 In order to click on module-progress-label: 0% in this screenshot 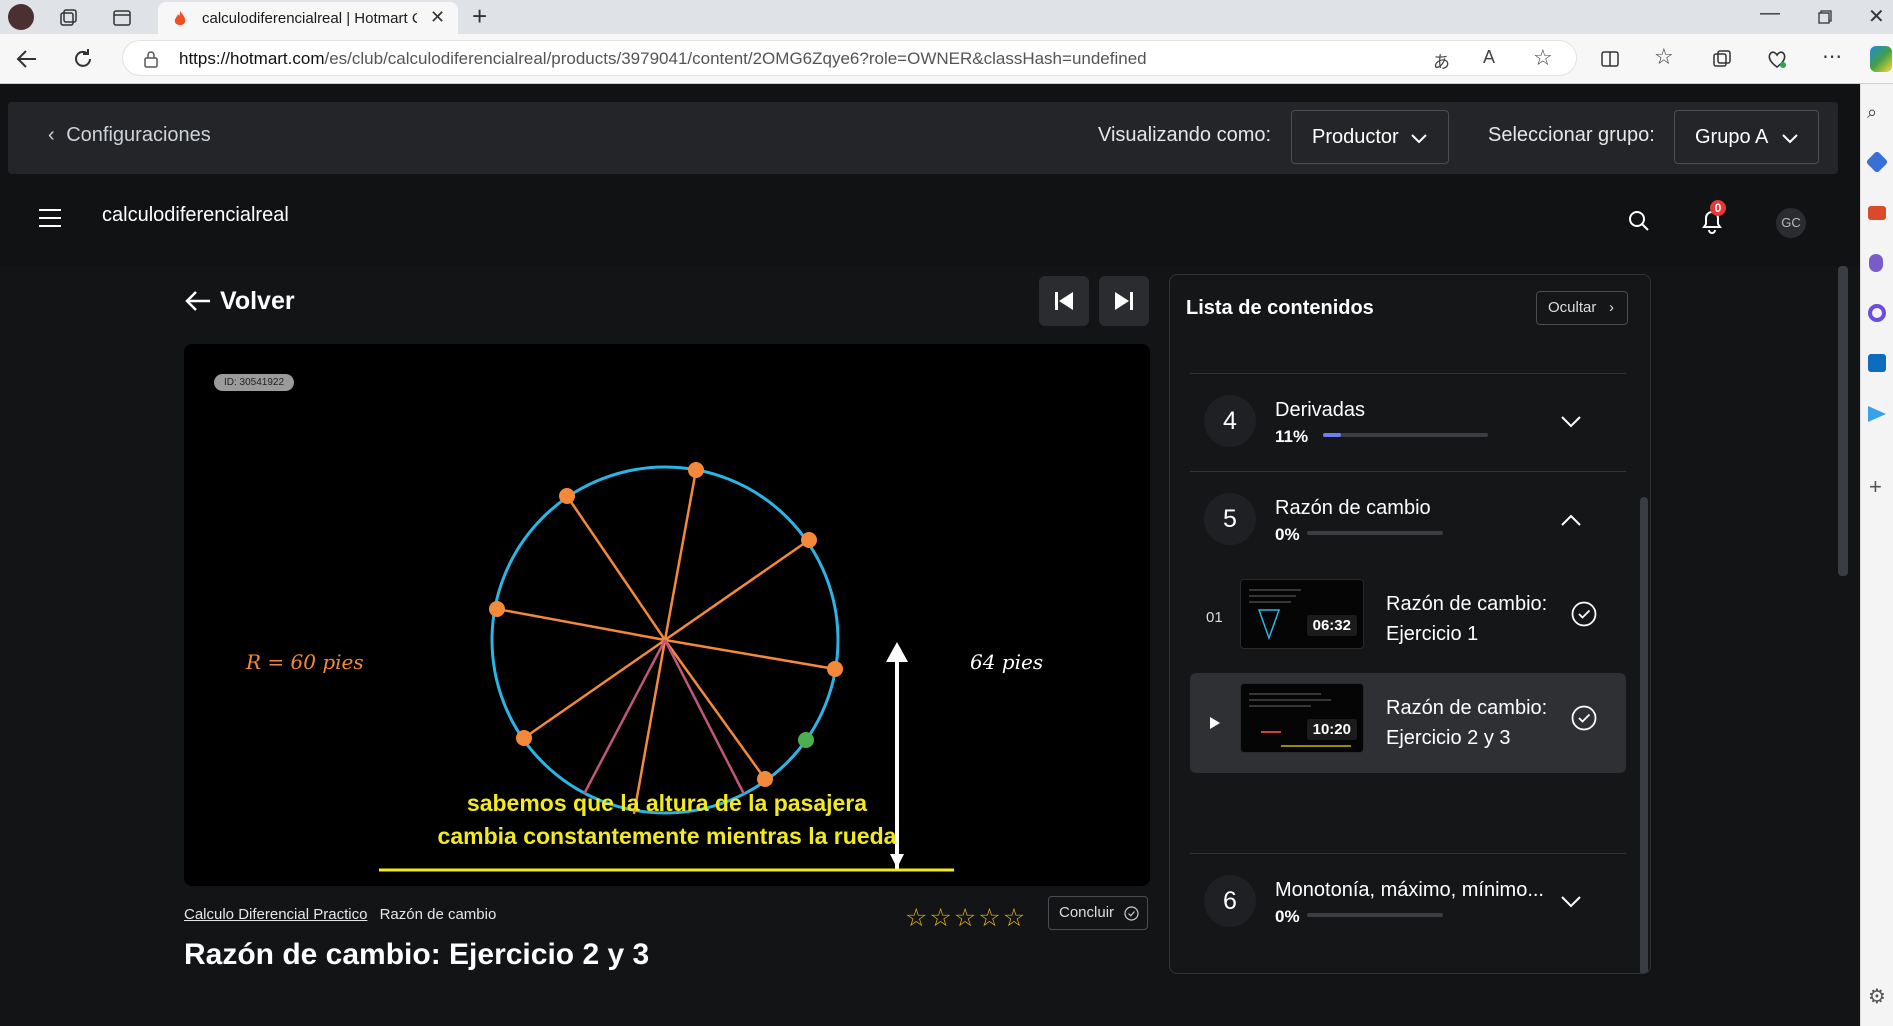, I will do `click(1287, 916)`.